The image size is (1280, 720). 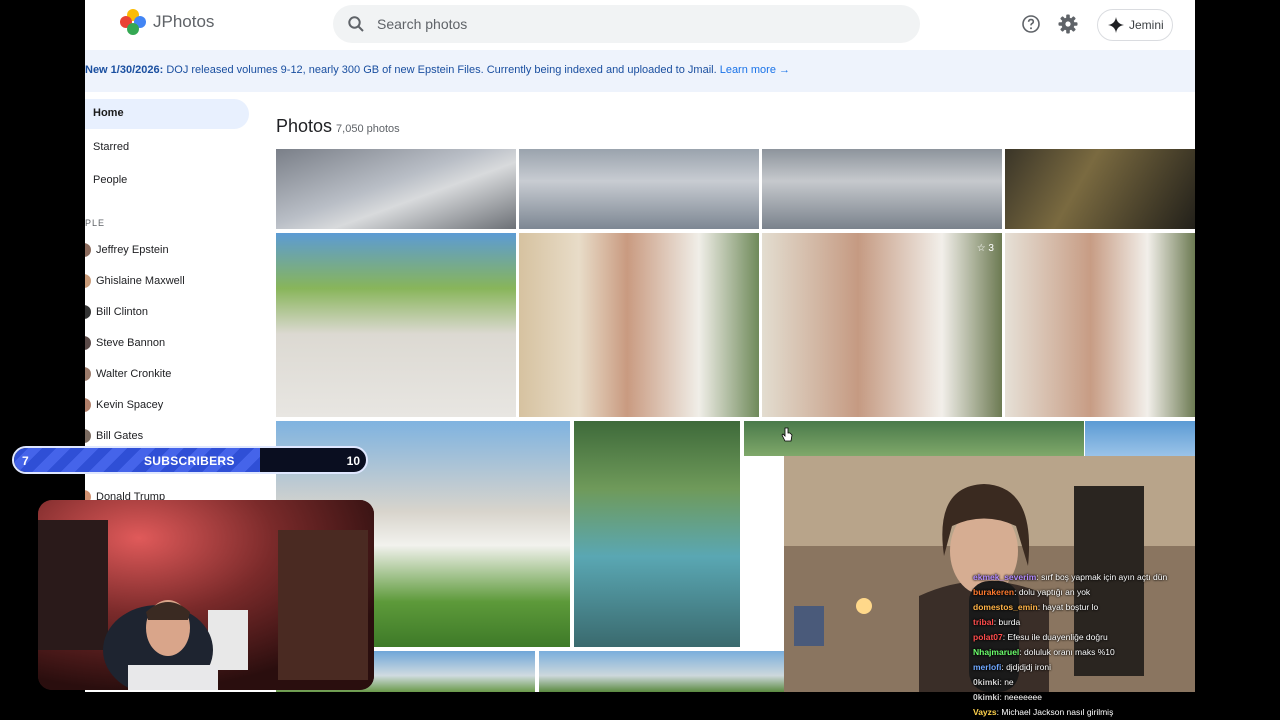 I want to click on person-item: Walter Cronkite, so click(x=170, y=374).